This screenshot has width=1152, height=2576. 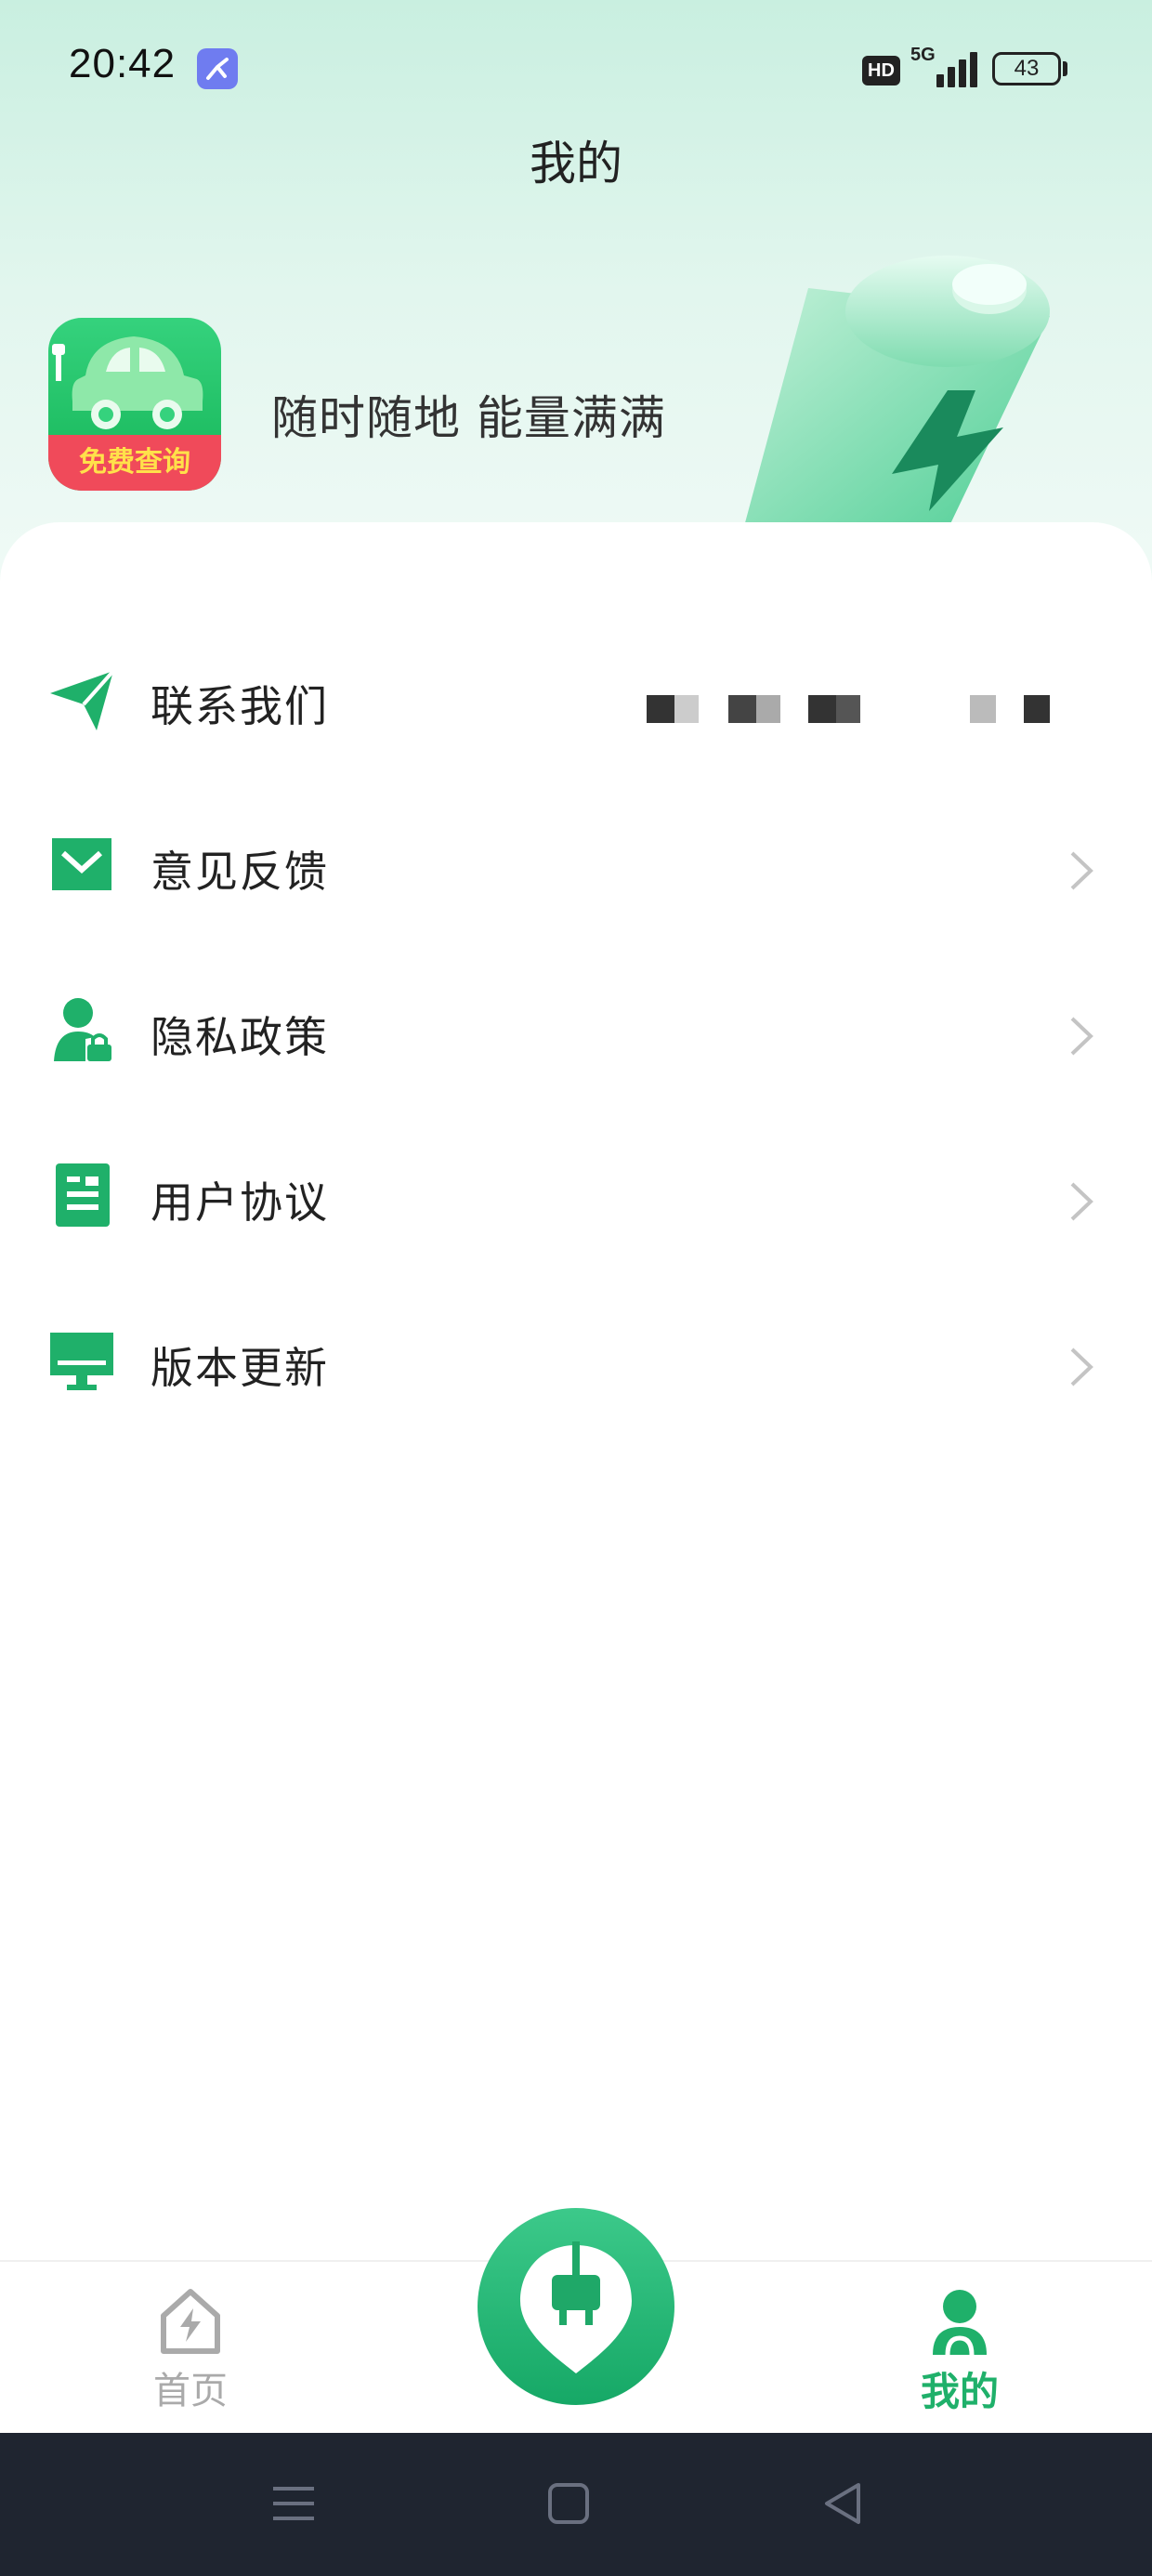 I want to click on nav-home-label: 首页, so click(x=190, y=2391).